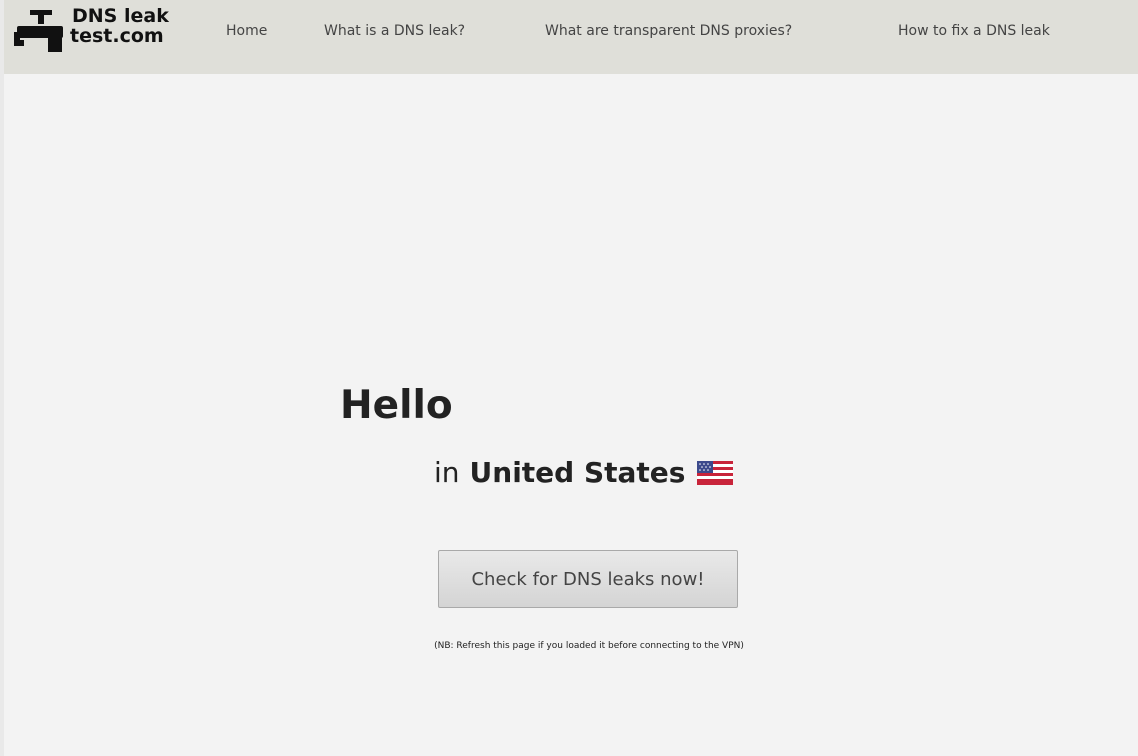 This screenshot has height=756, width=1138. What do you see at coordinates (577, 472) in the screenshot?
I see `country-name: United States` at bounding box center [577, 472].